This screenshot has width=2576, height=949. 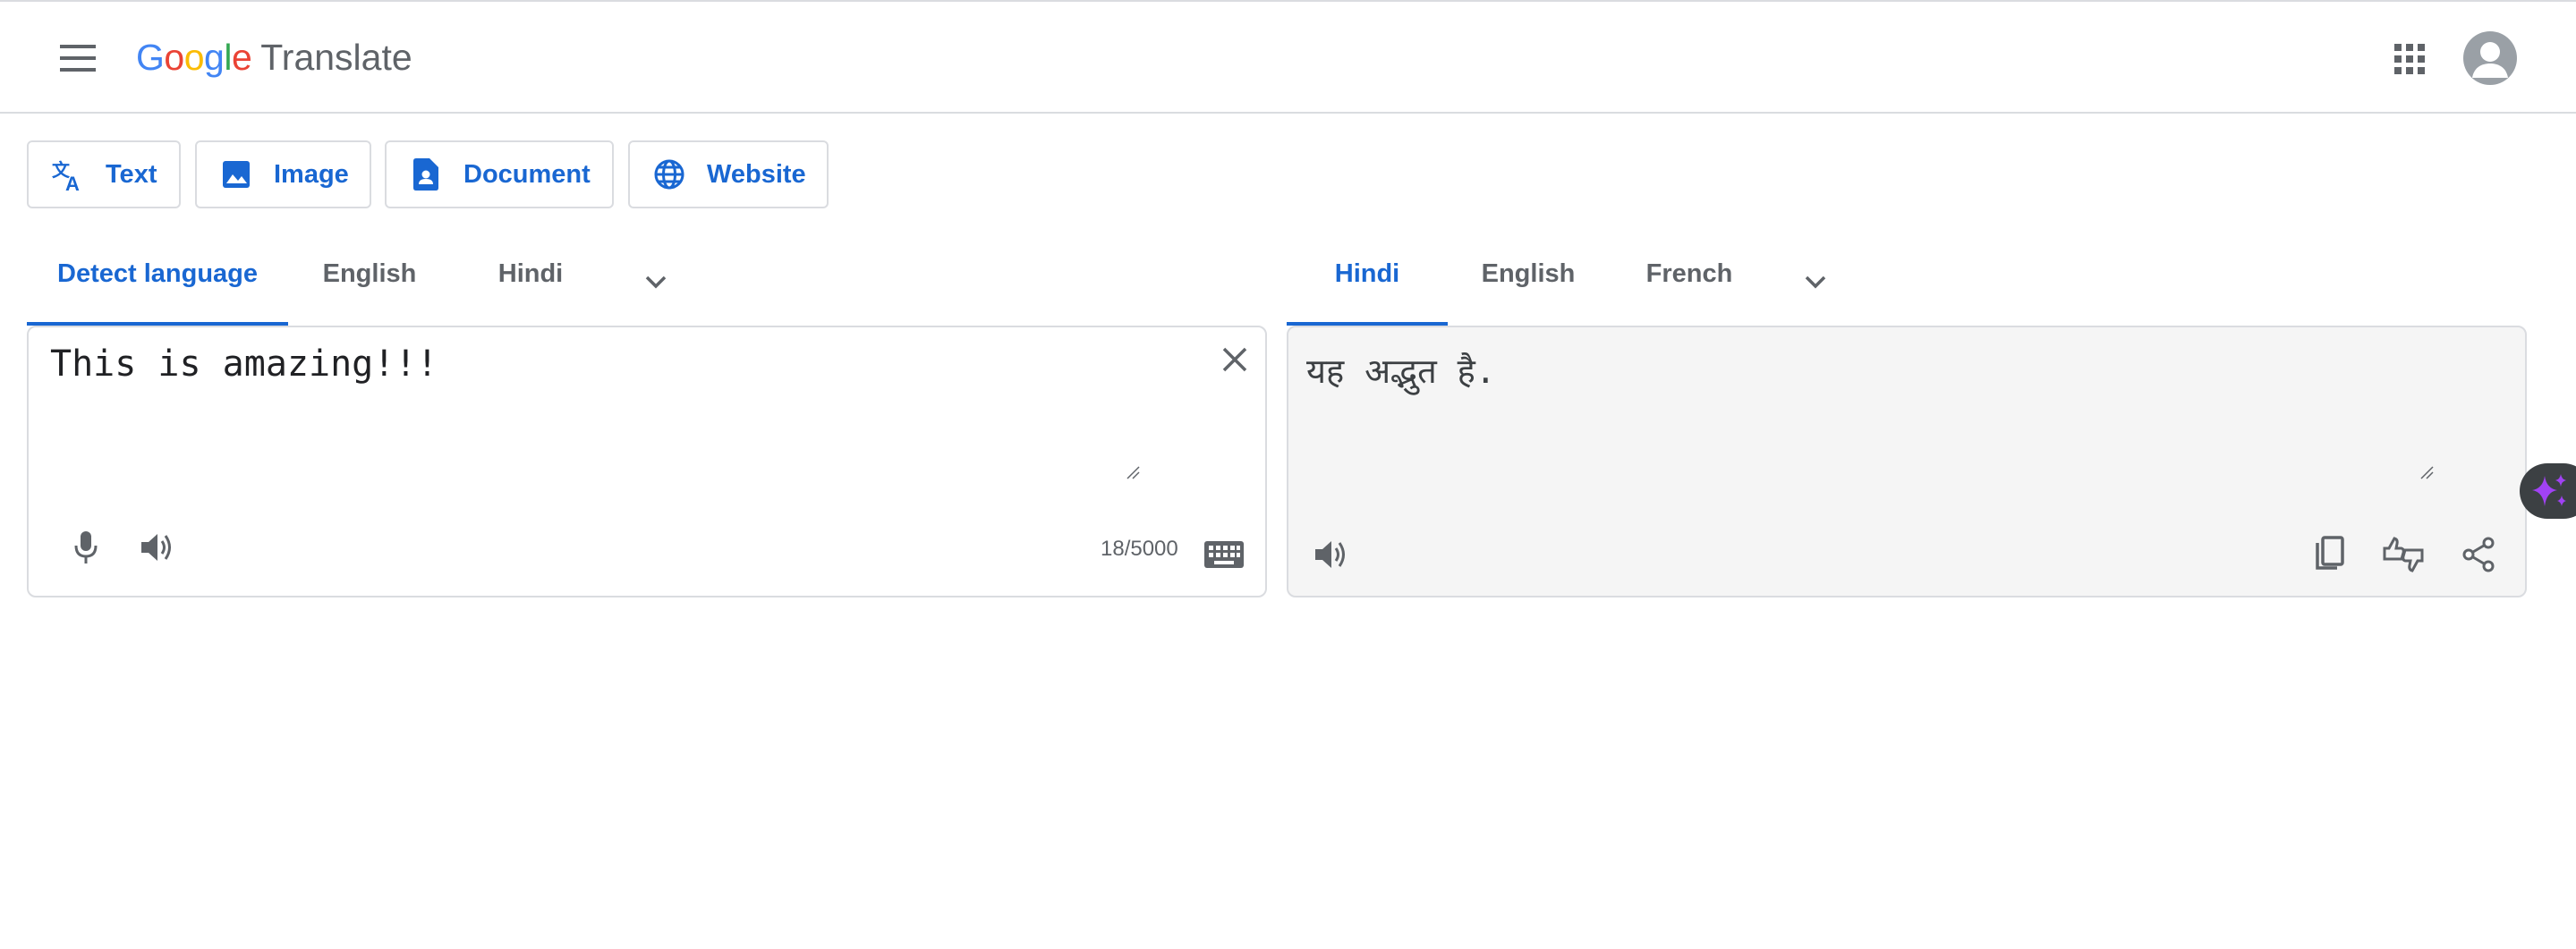 I want to click on gemini-side-tab, so click(x=2548, y=491).